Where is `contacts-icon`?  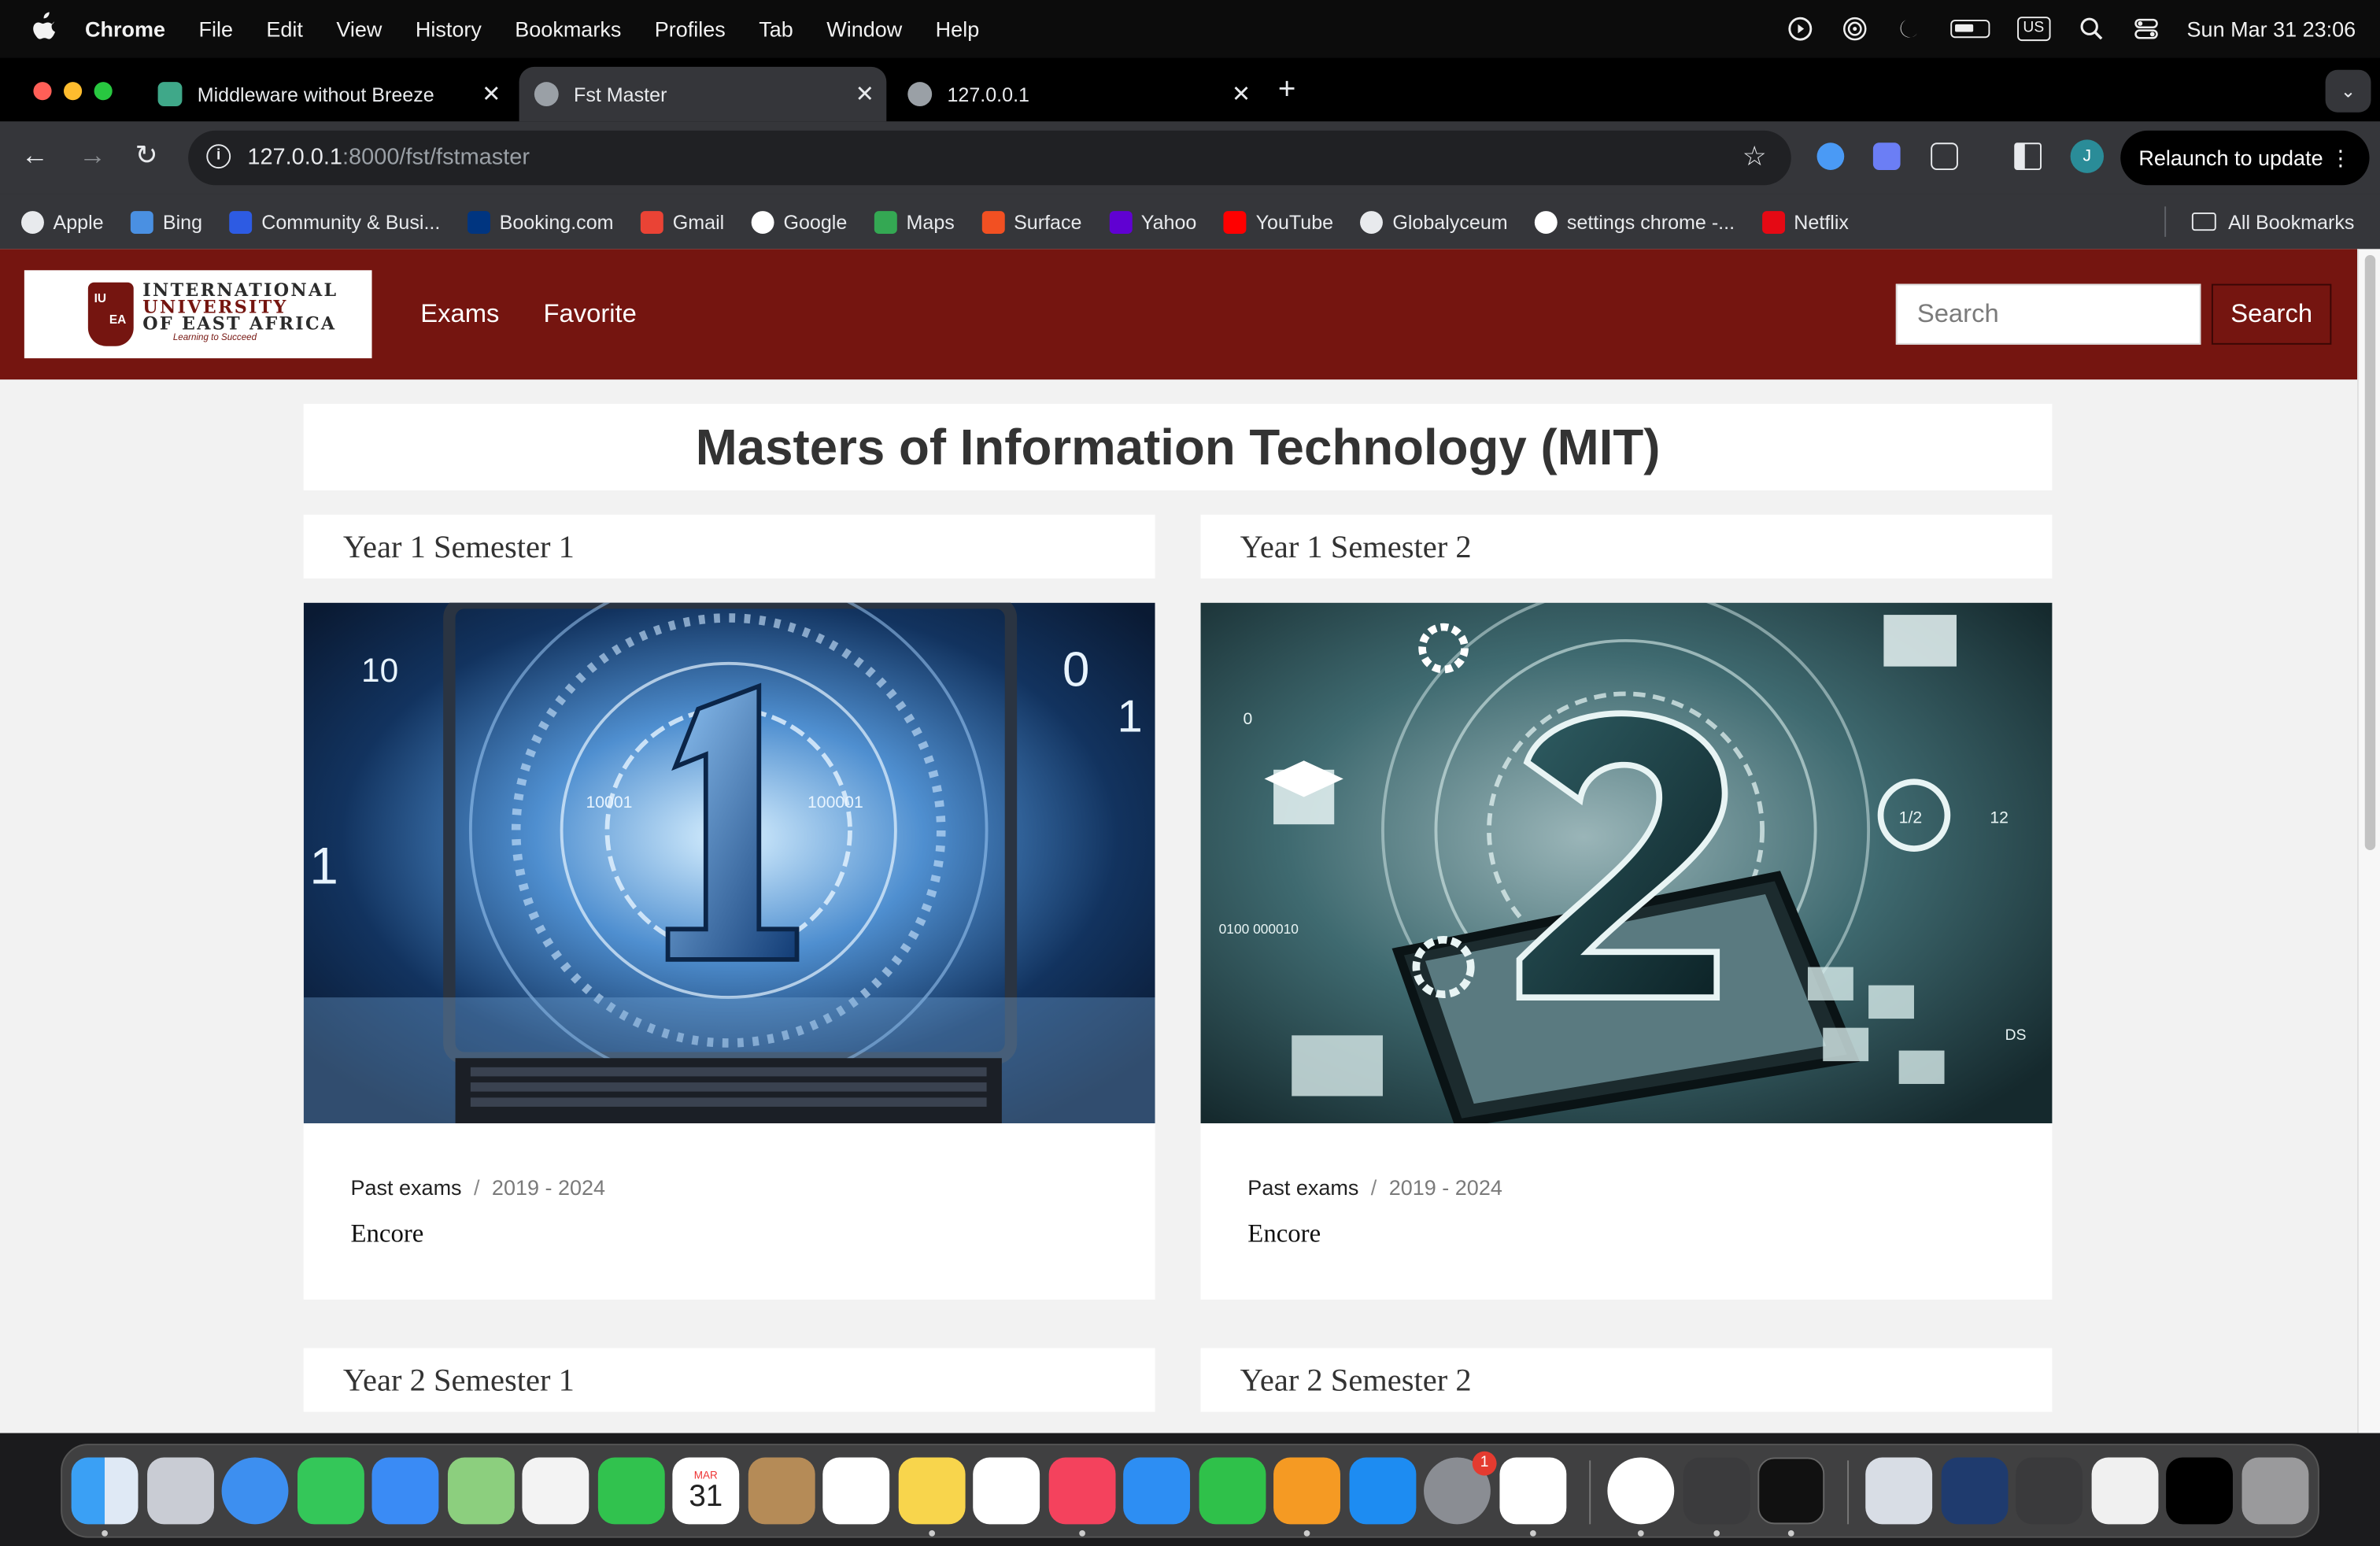
contacts-icon is located at coordinates (781, 1491).